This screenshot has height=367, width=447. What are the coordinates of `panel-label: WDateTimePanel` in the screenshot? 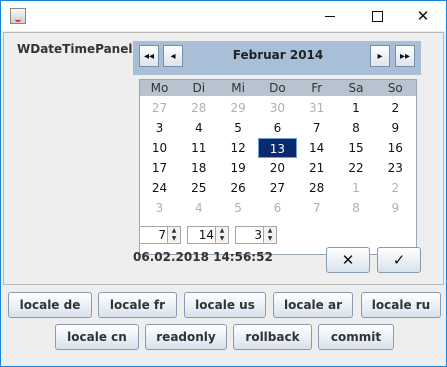 It's located at (75, 49).